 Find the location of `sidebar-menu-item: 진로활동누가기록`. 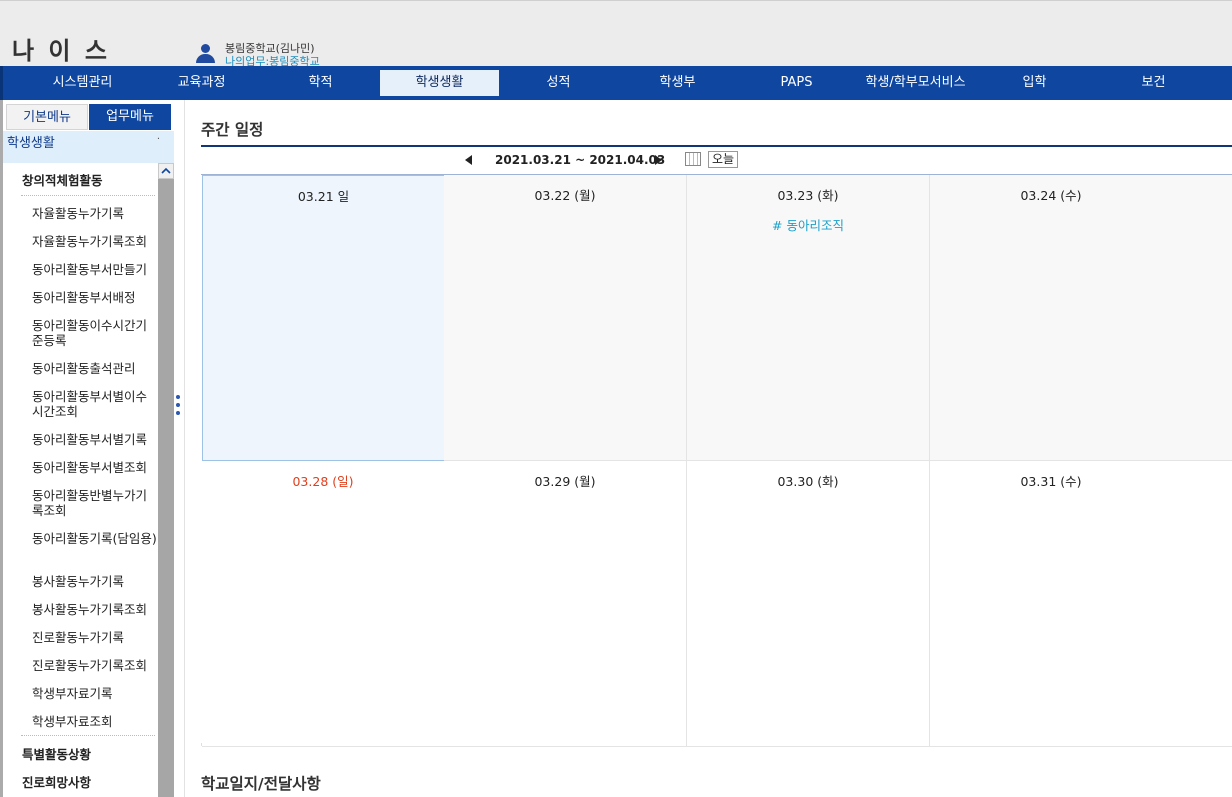

sidebar-menu-item: 진로활동누가기록 is located at coordinates (80, 637).